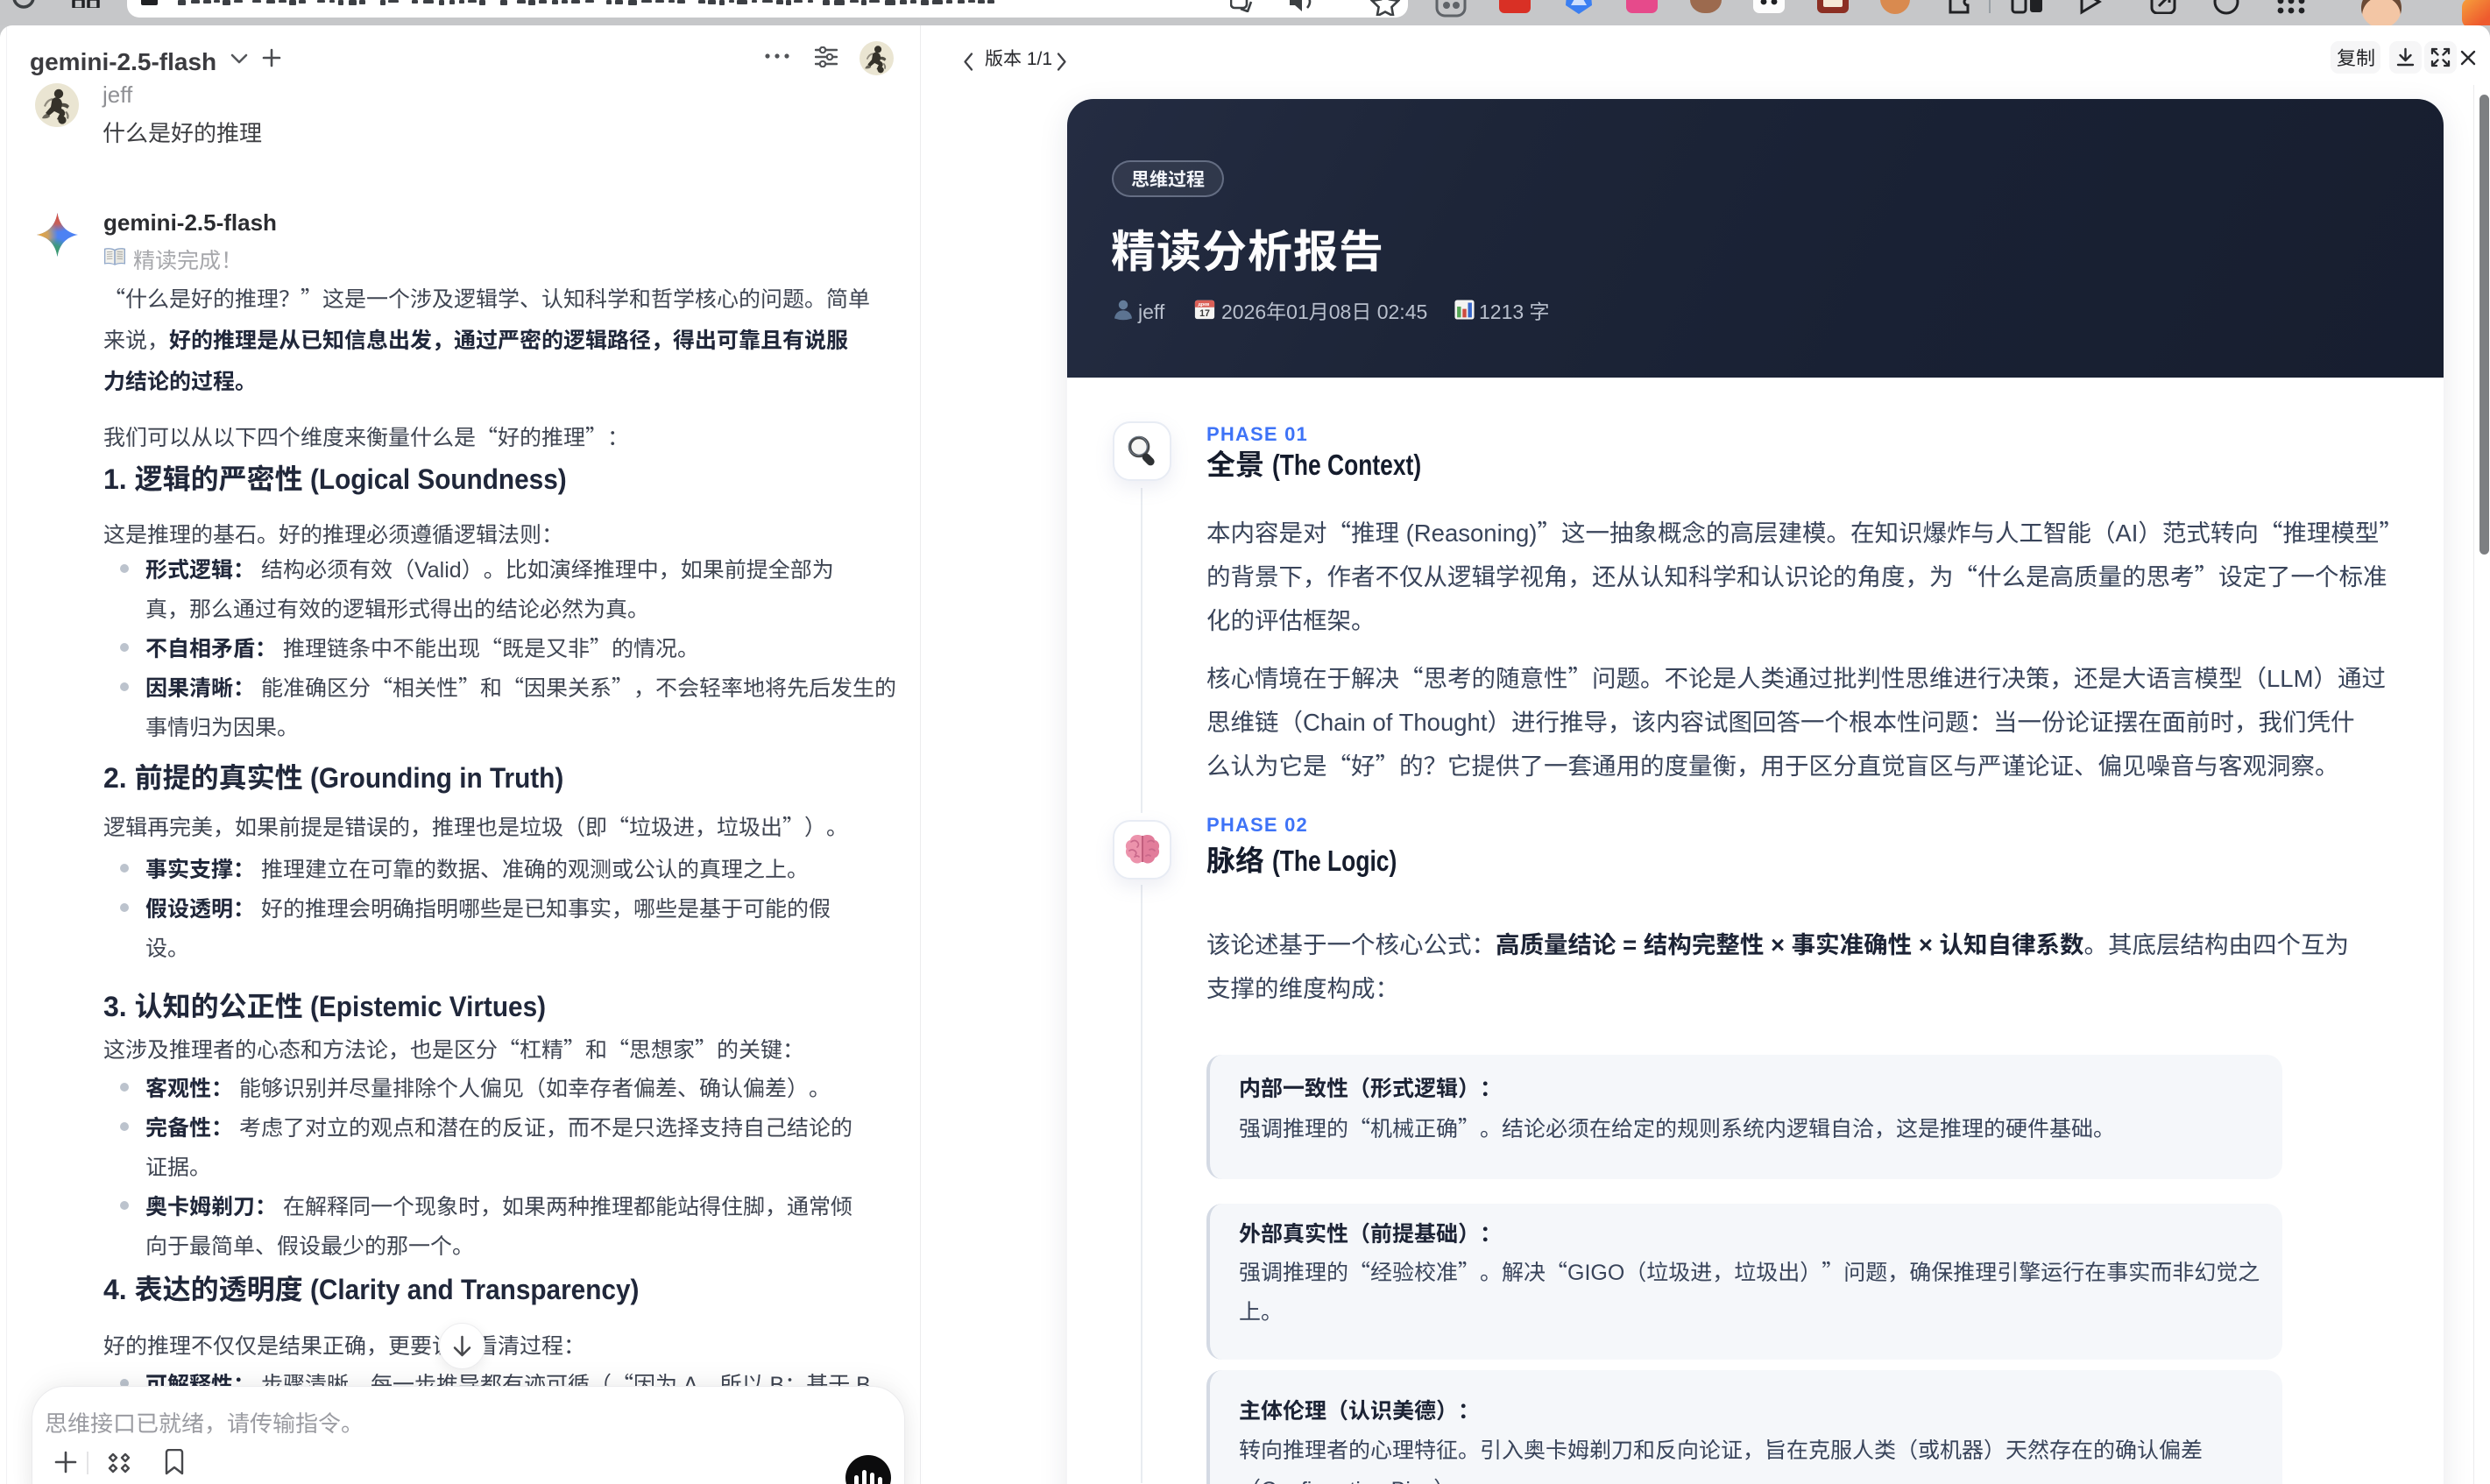  Describe the element at coordinates (1204, 304) in the screenshot. I see `svg-text: древ` at that location.